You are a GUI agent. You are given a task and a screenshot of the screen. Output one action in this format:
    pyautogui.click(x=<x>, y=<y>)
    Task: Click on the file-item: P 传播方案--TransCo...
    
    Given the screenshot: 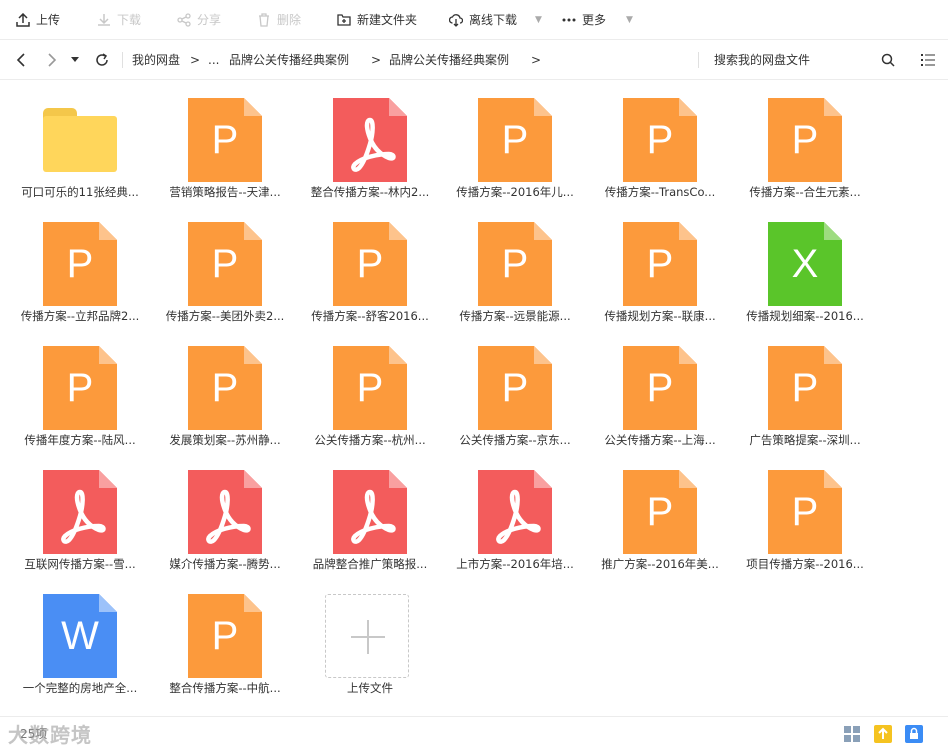 What is the action you would take?
    pyautogui.click(x=660, y=140)
    